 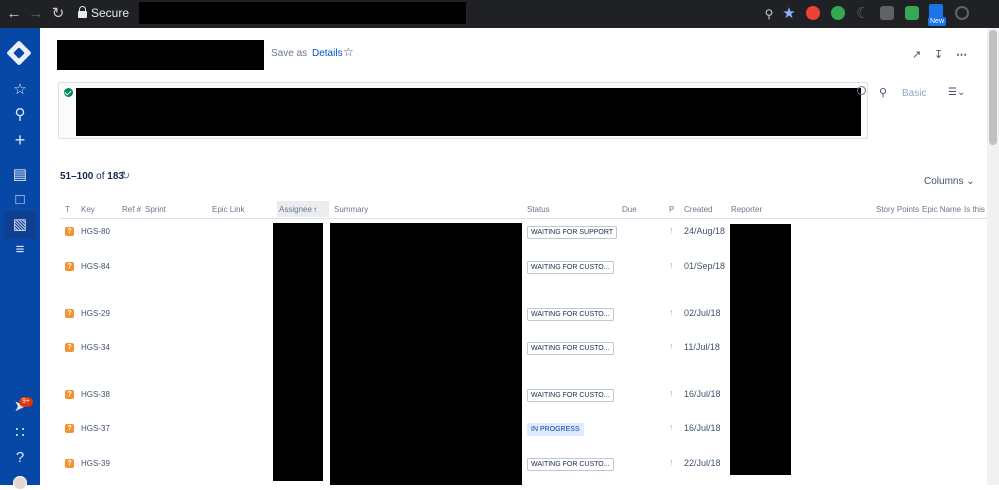 I want to click on columns-label: Columns, so click(x=944, y=181).